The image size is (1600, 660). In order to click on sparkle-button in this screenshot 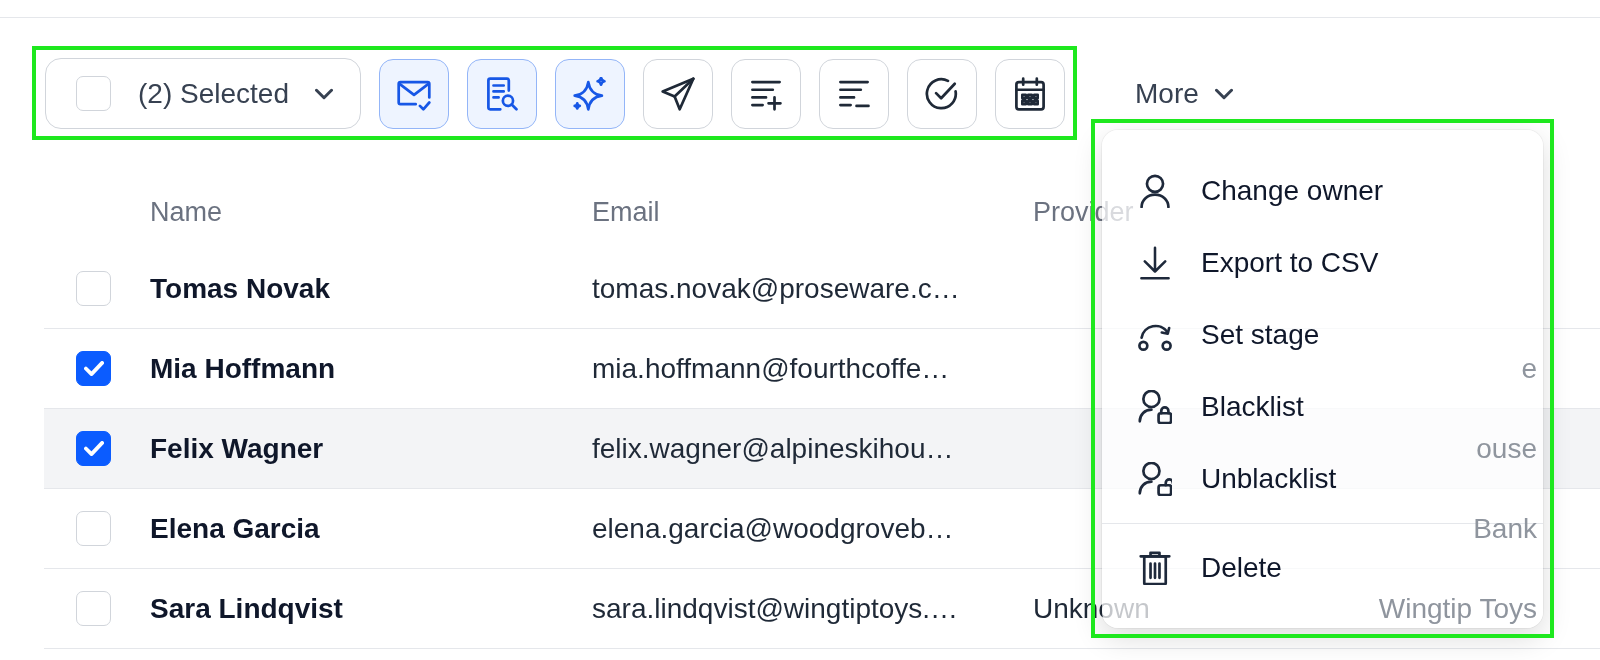, I will do `click(590, 93)`.